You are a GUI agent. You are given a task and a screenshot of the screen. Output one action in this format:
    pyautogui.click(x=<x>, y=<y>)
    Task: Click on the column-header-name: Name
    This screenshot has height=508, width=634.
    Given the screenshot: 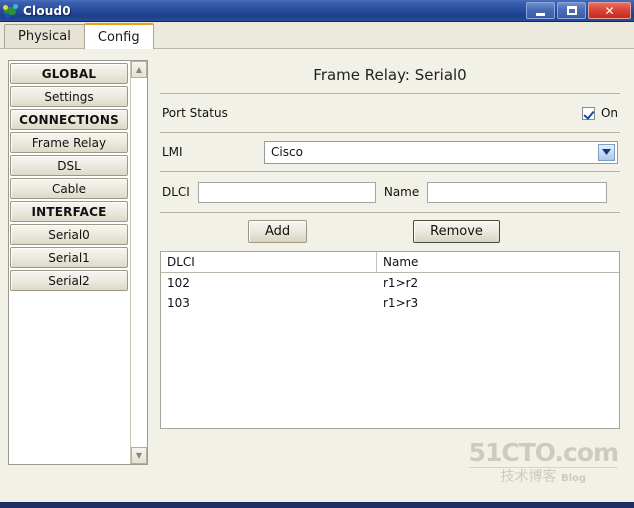 What is the action you would take?
    pyautogui.click(x=498, y=262)
    